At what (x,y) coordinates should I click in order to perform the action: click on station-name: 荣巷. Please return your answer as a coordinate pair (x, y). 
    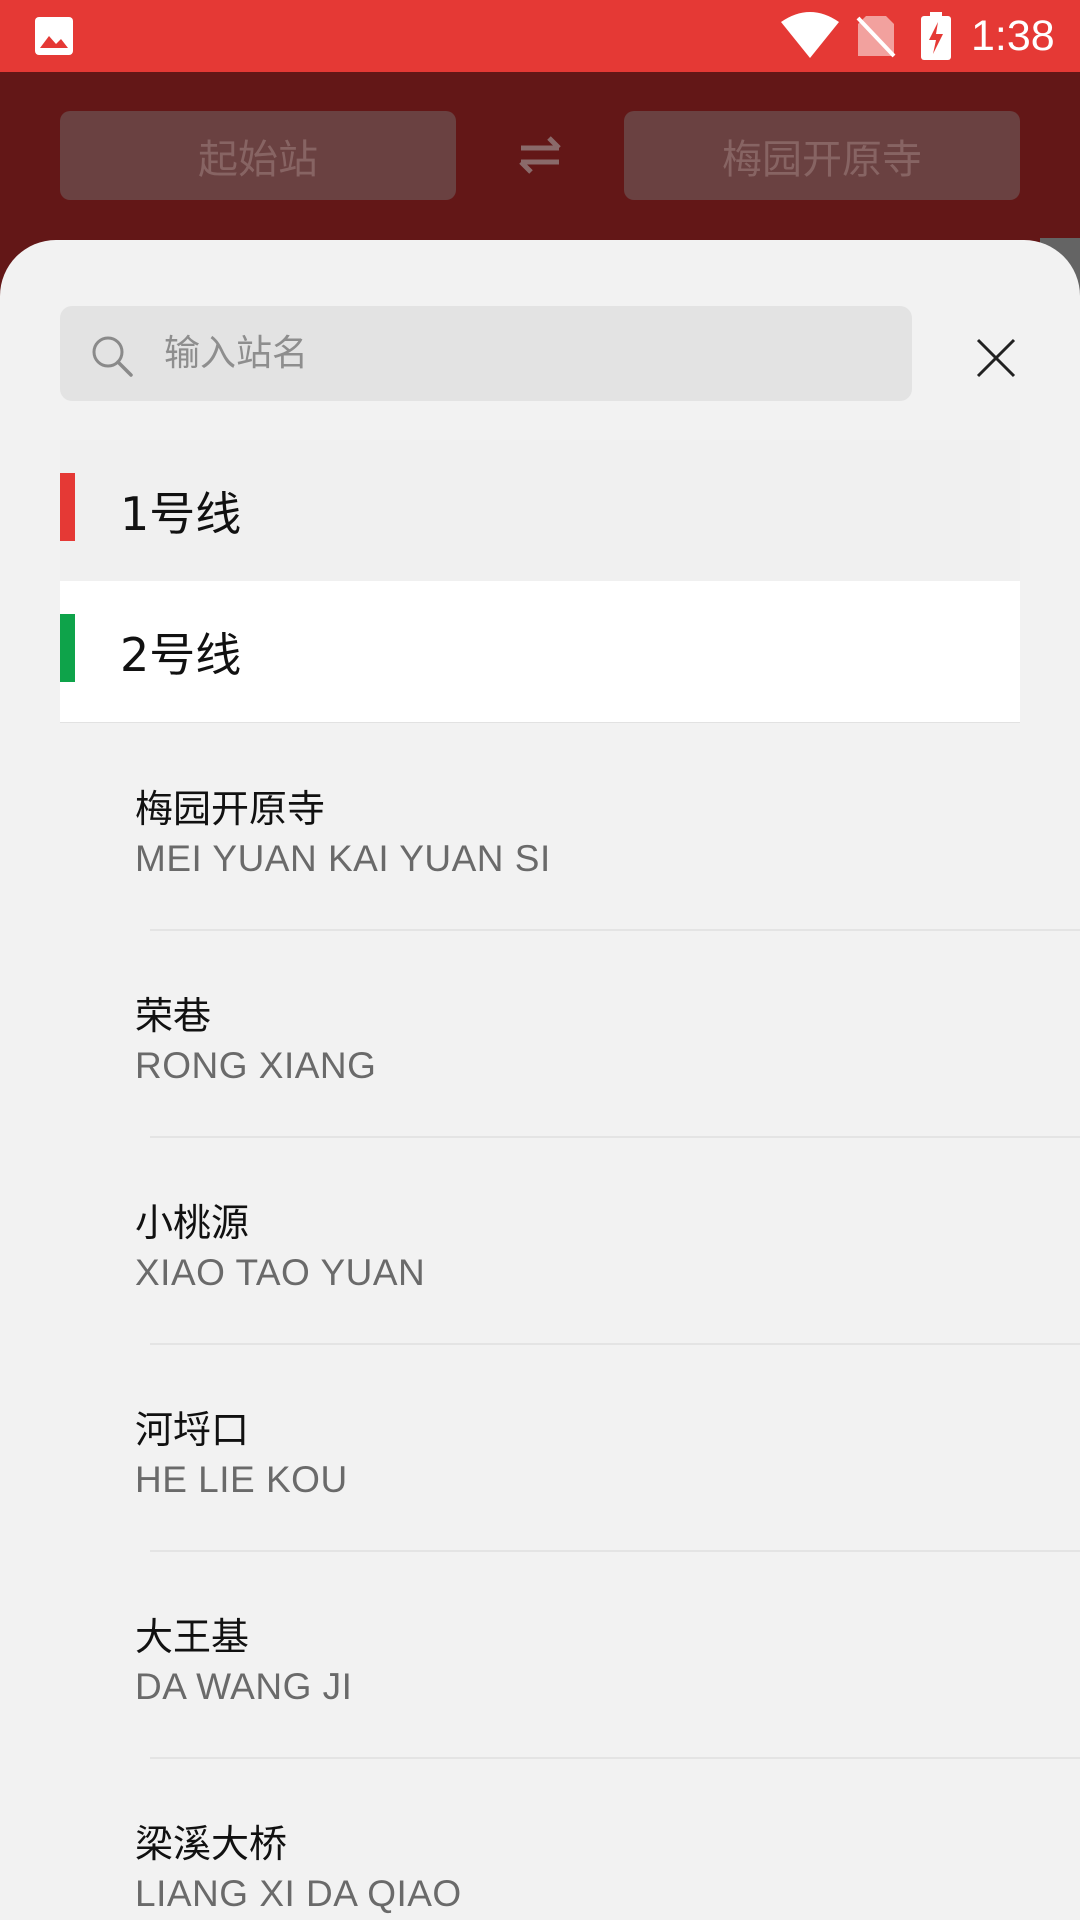
    Looking at the image, I should click on (173, 1016).